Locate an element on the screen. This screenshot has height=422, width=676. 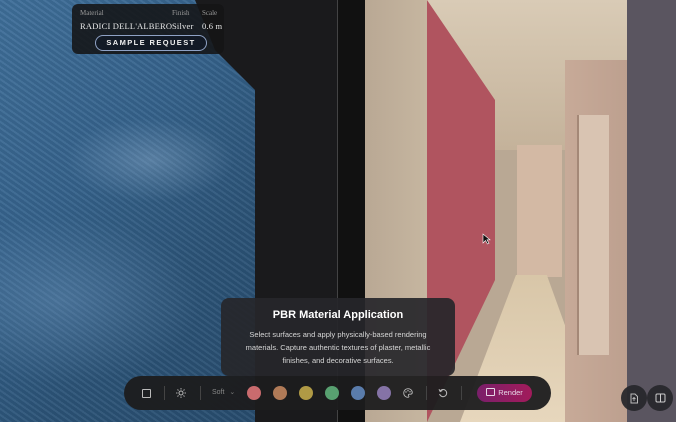
reset-icon is located at coordinates (443, 393).